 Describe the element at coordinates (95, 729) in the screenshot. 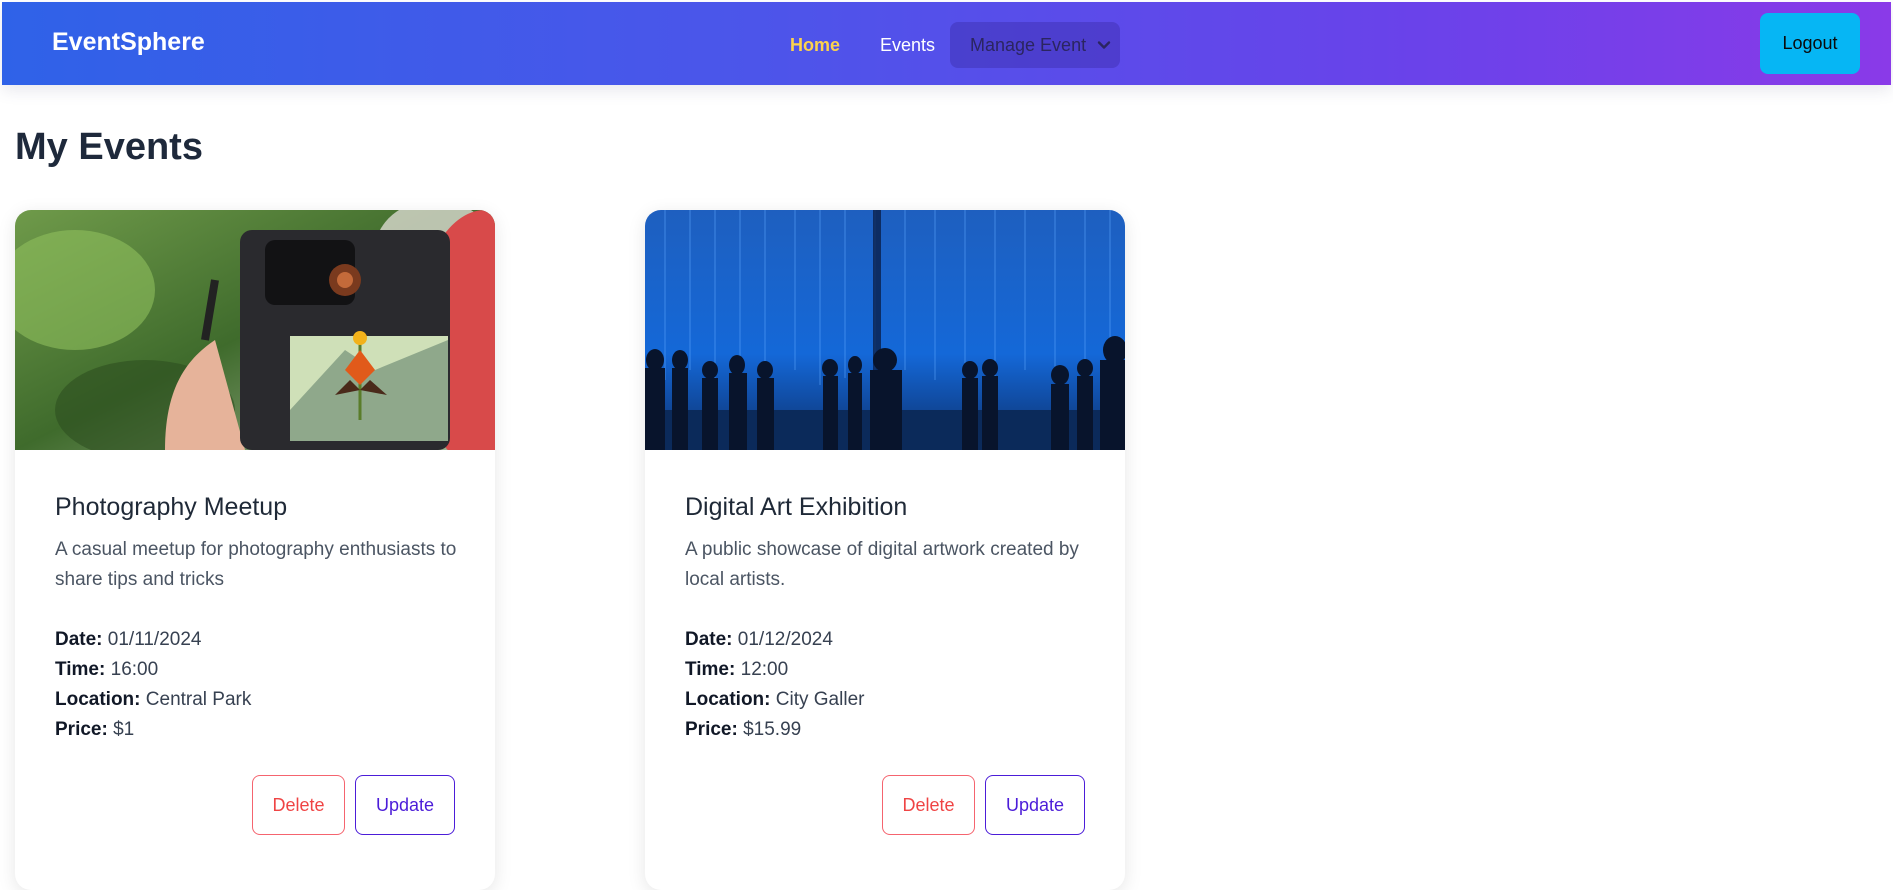

I see `event-price: Price: $1` at that location.